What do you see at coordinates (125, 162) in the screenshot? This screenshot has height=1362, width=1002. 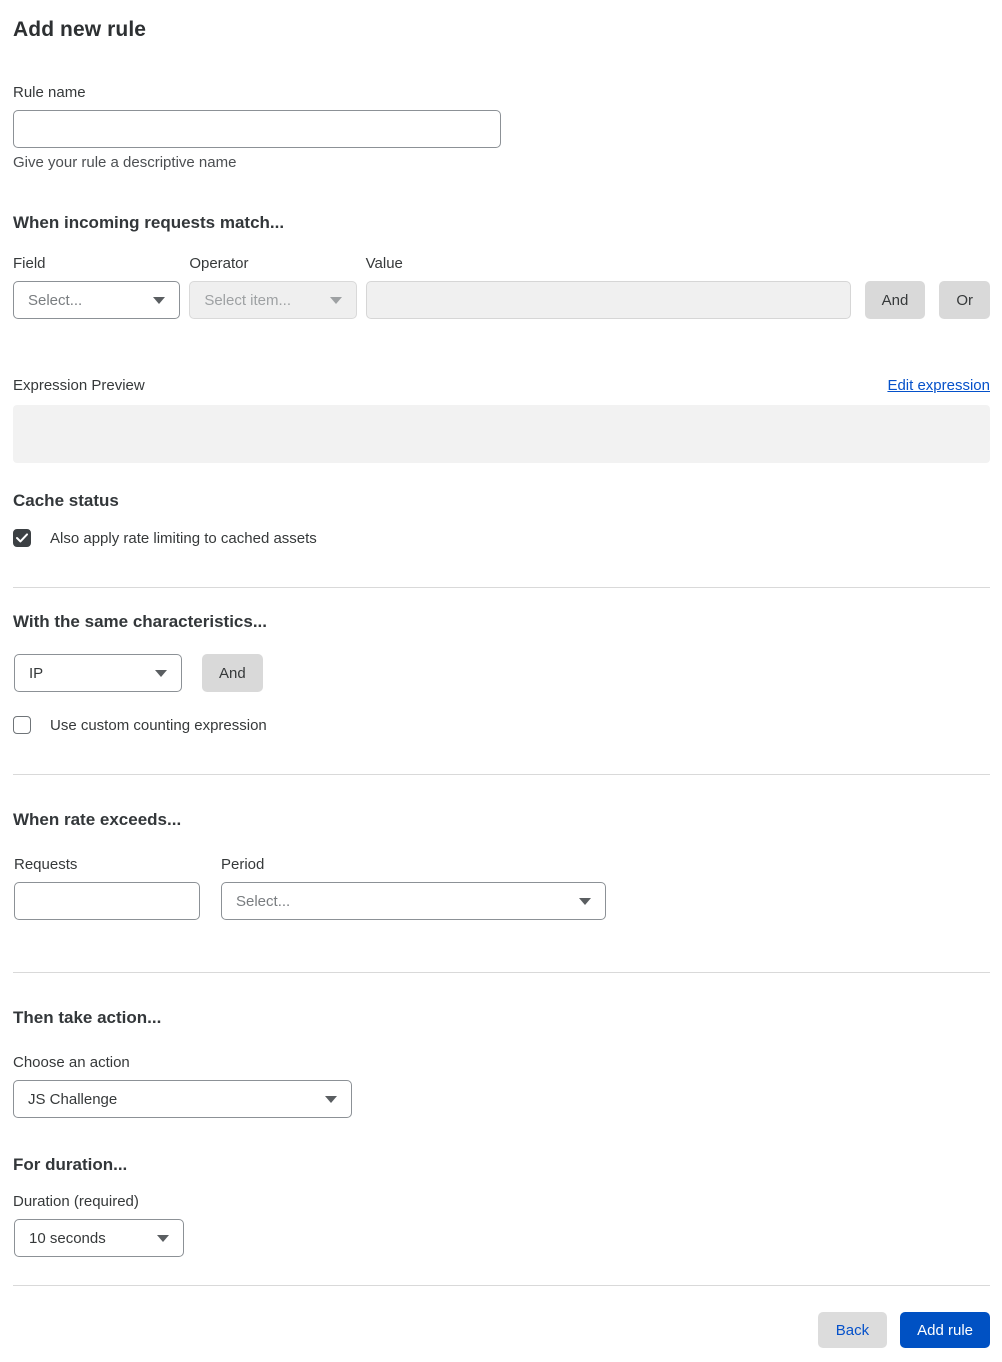 I see `rule-name-helper: Give your rule a descriptive name` at bounding box center [125, 162].